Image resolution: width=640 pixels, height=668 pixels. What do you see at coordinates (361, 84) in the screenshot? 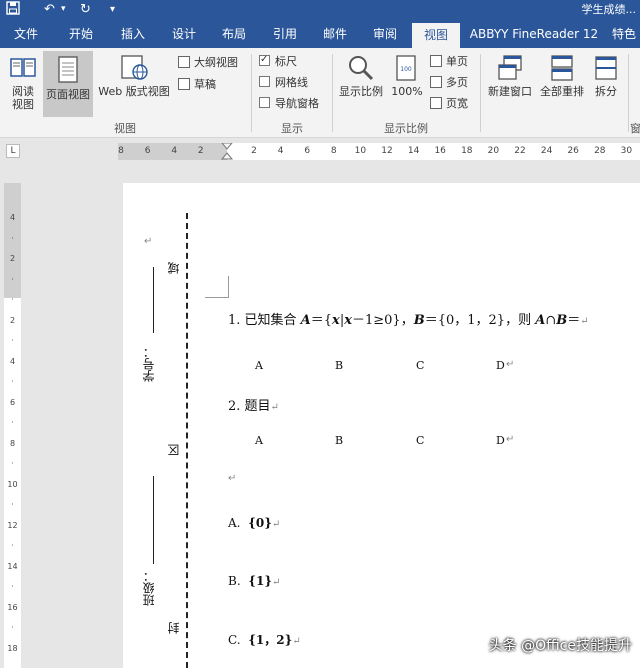
I see `zoom-button: 显示比例` at bounding box center [361, 84].